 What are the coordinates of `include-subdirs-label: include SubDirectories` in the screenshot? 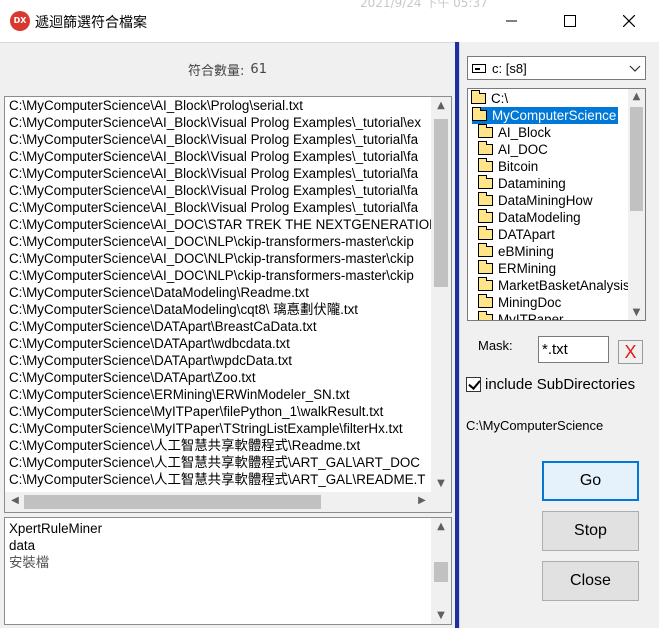 It's located at (560, 384).